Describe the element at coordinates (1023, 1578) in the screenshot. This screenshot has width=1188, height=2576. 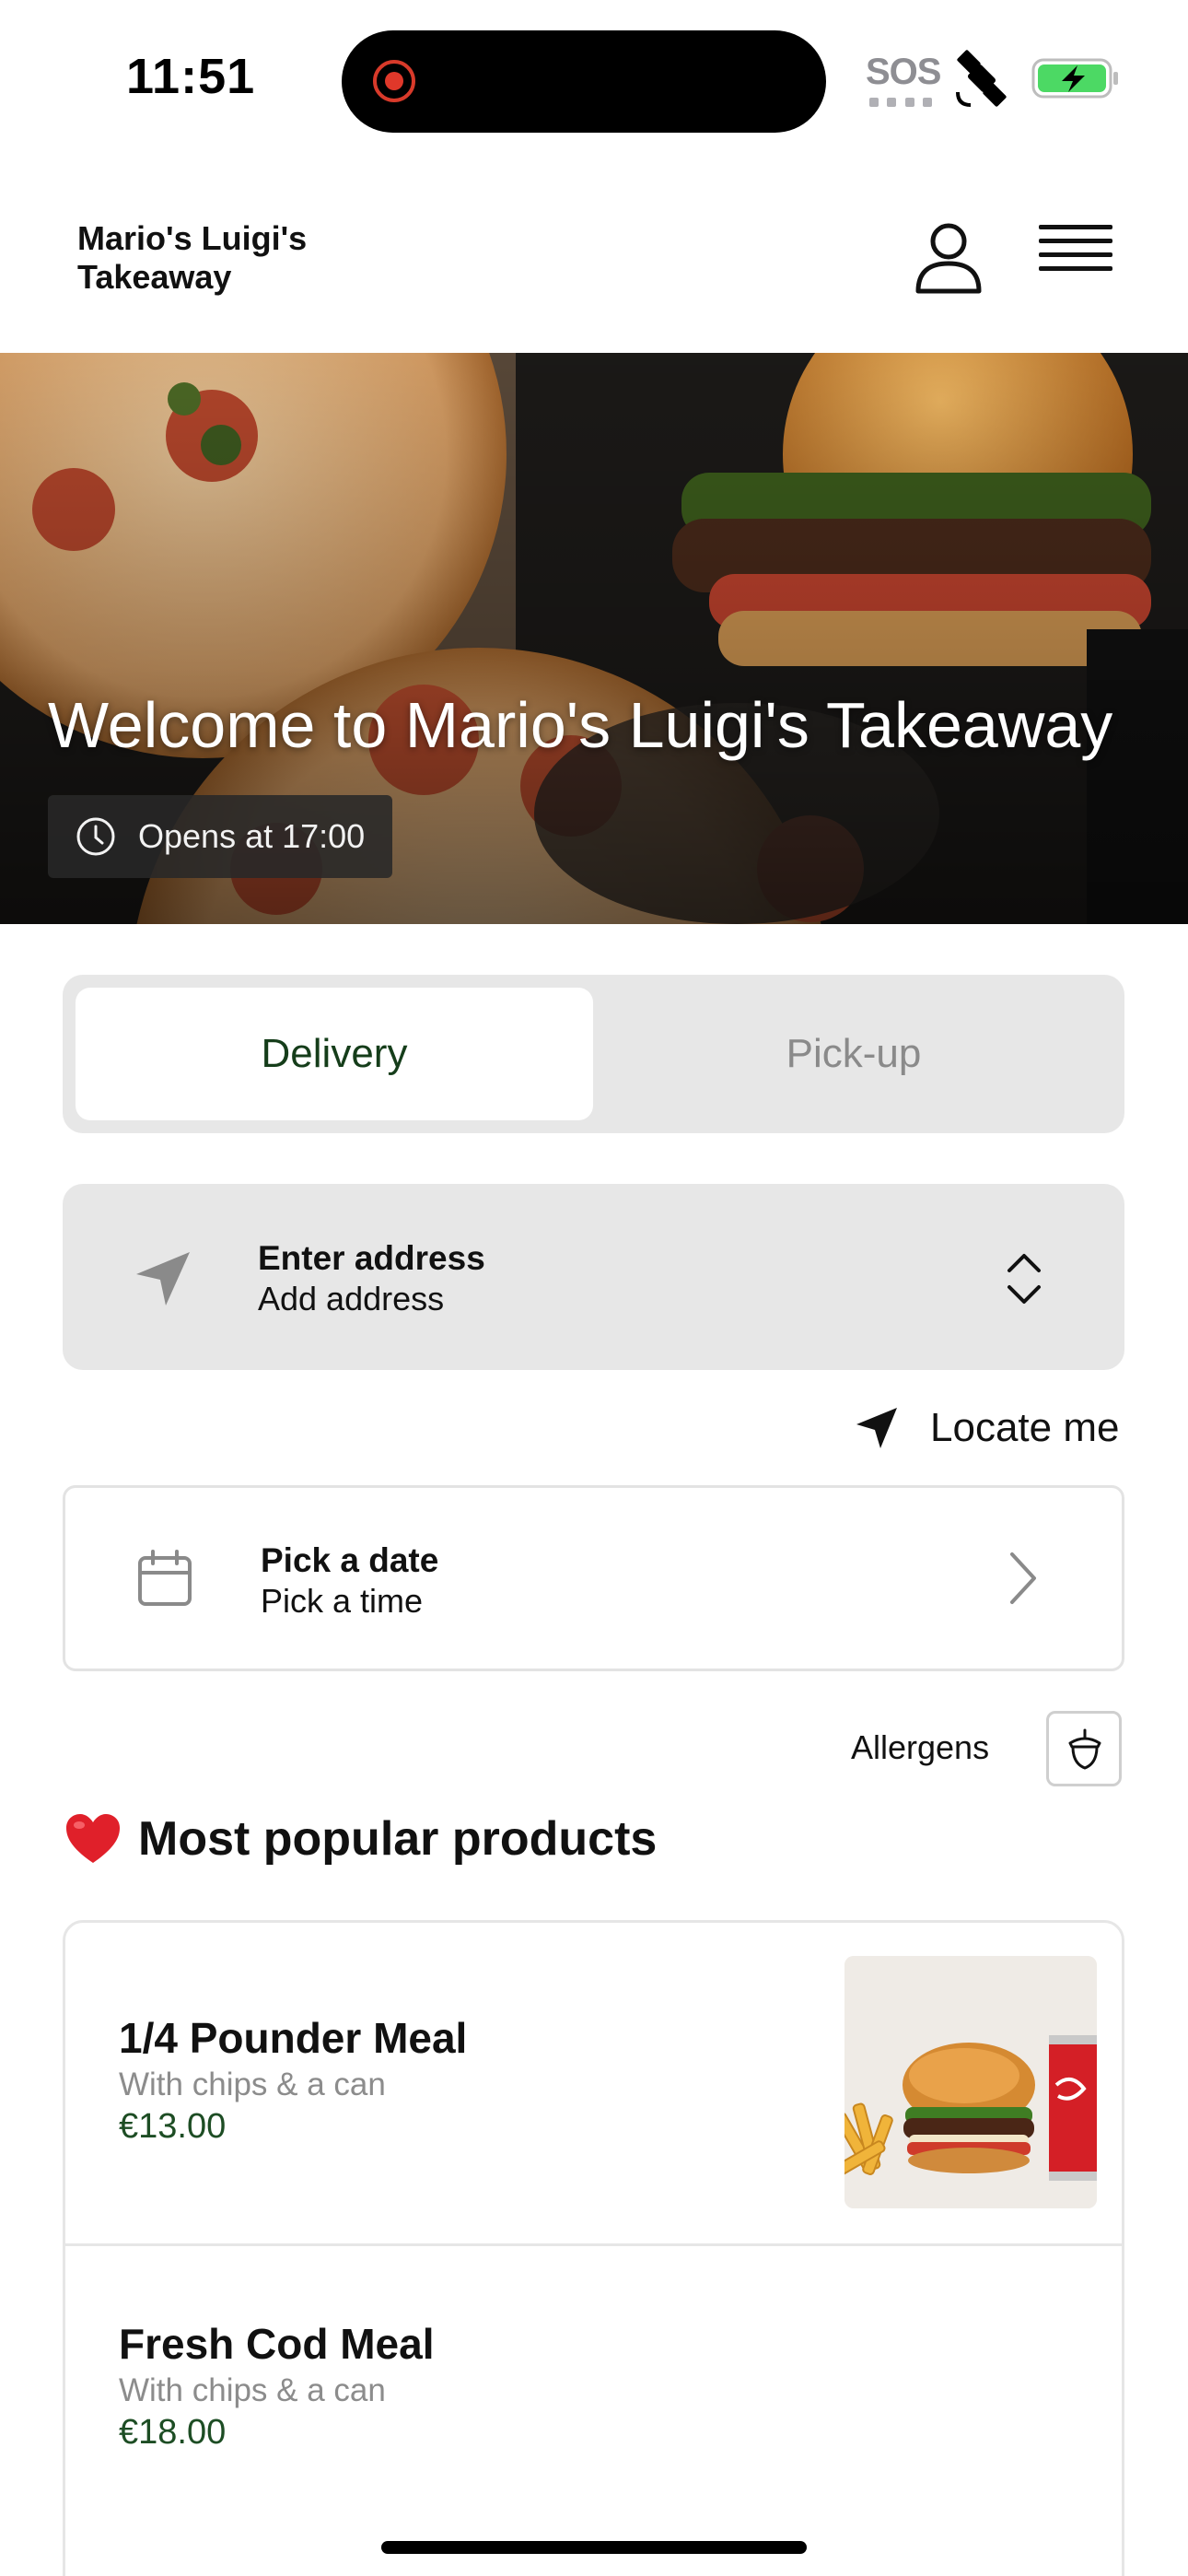
I see `chevron-right-icon` at that location.